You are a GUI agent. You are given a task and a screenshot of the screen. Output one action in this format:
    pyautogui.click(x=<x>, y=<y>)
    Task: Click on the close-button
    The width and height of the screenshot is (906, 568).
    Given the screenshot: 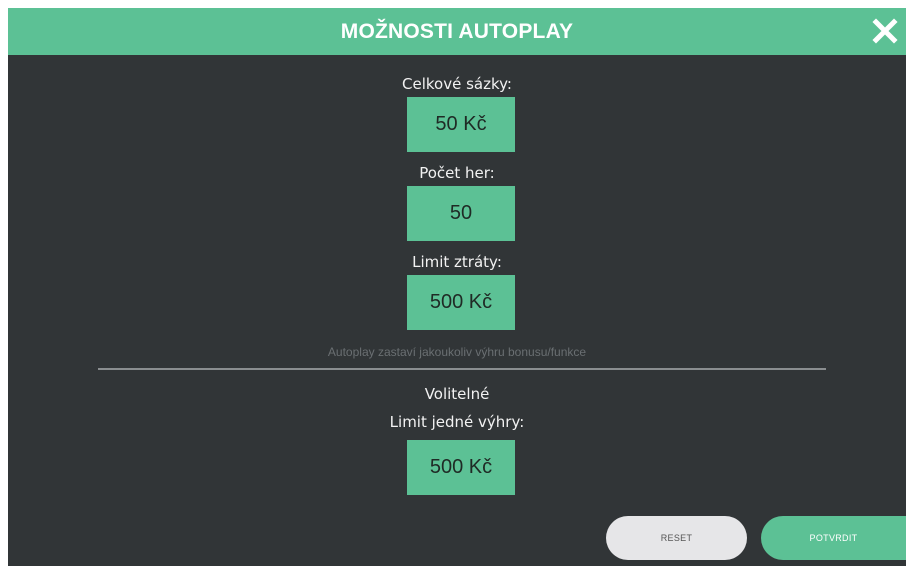 What is the action you would take?
    pyautogui.click(x=885, y=31)
    